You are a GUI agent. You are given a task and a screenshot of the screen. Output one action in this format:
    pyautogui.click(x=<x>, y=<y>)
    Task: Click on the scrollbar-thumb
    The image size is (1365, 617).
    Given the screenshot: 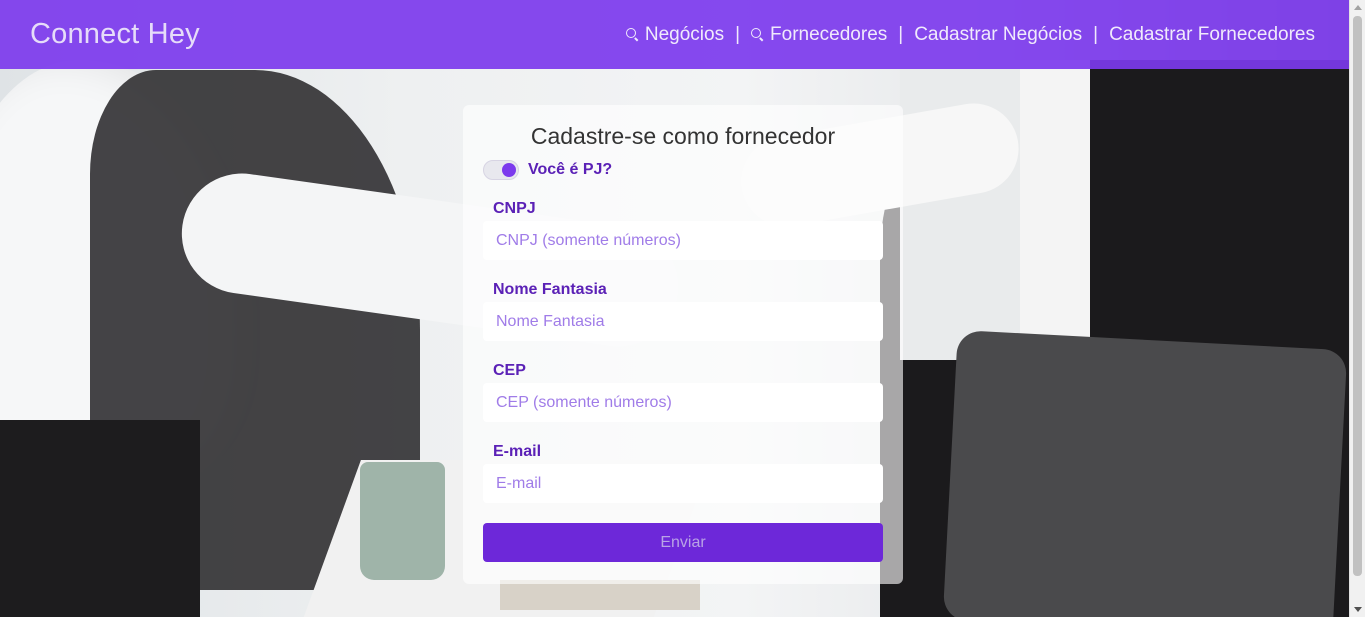 What is the action you would take?
    pyautogui.click(x=1357, y=296)
    